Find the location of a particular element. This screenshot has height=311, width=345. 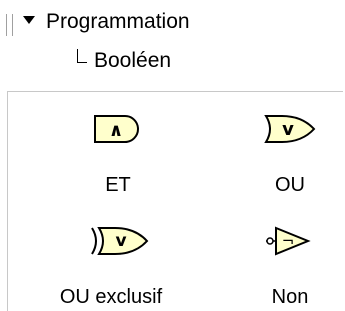

not-symbol: ¬ is located at coordinates (288, 241).